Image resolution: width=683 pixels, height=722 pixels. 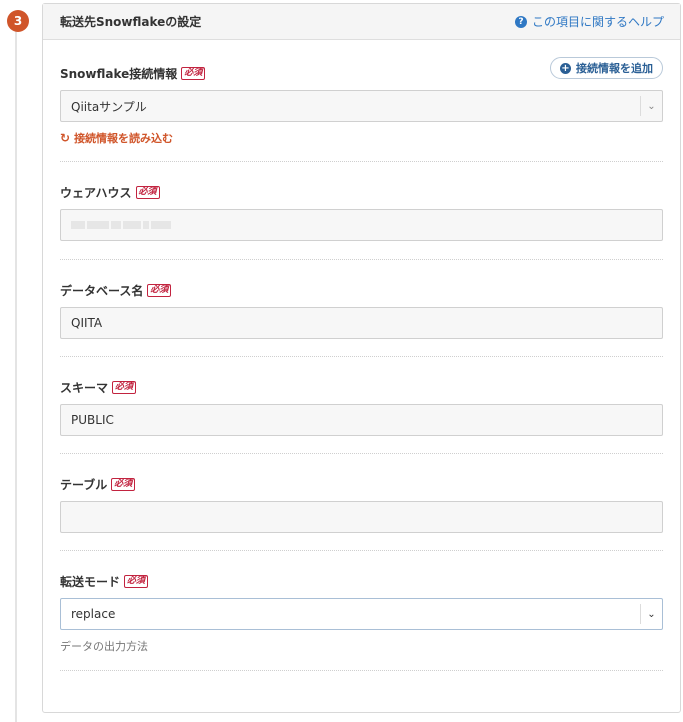 I want to click on table-field: テーブル 必須, so click(x=361, y=502).